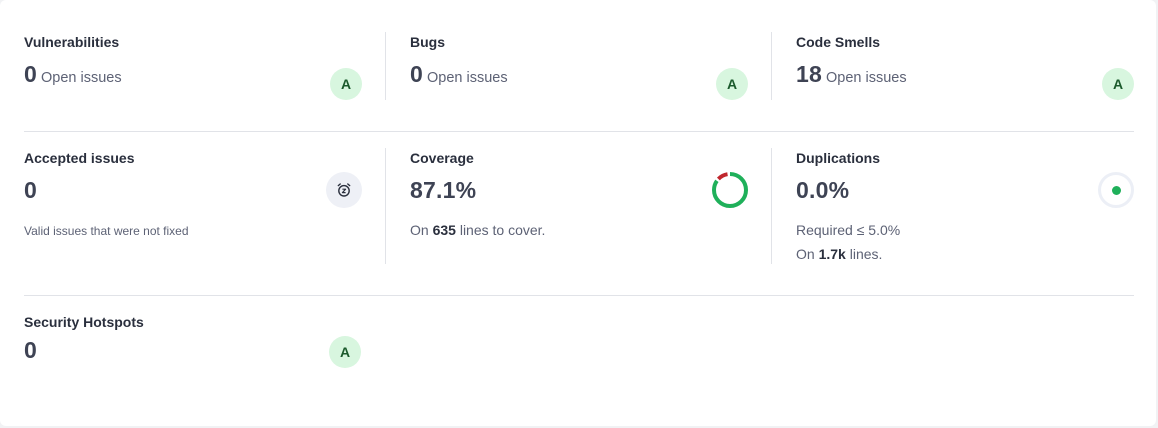 This screenshot has height=428, width=1158. Describe the element at coordinates (838, 158) in the screenshot. I see `duplications-title: Duplications` at that location.